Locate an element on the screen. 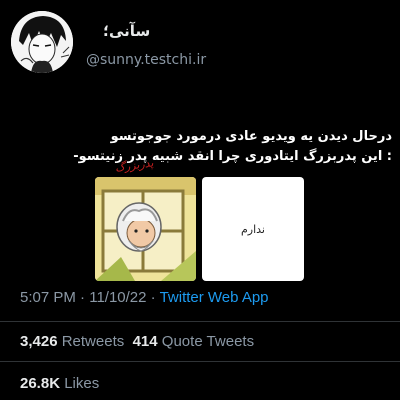 The image size is (400, 400). divider is located at coordinates (200, 321).